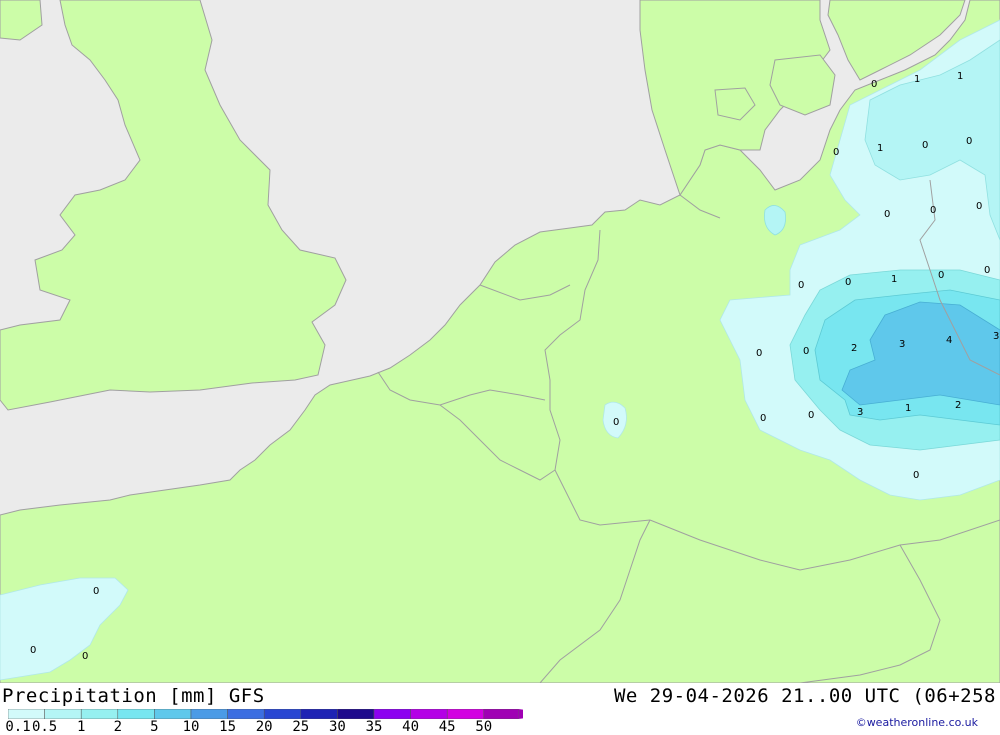  What do you see at coordinates (949, 340) in the screenshot?
I see `map-label: 4` at bounding box center [949, 340].